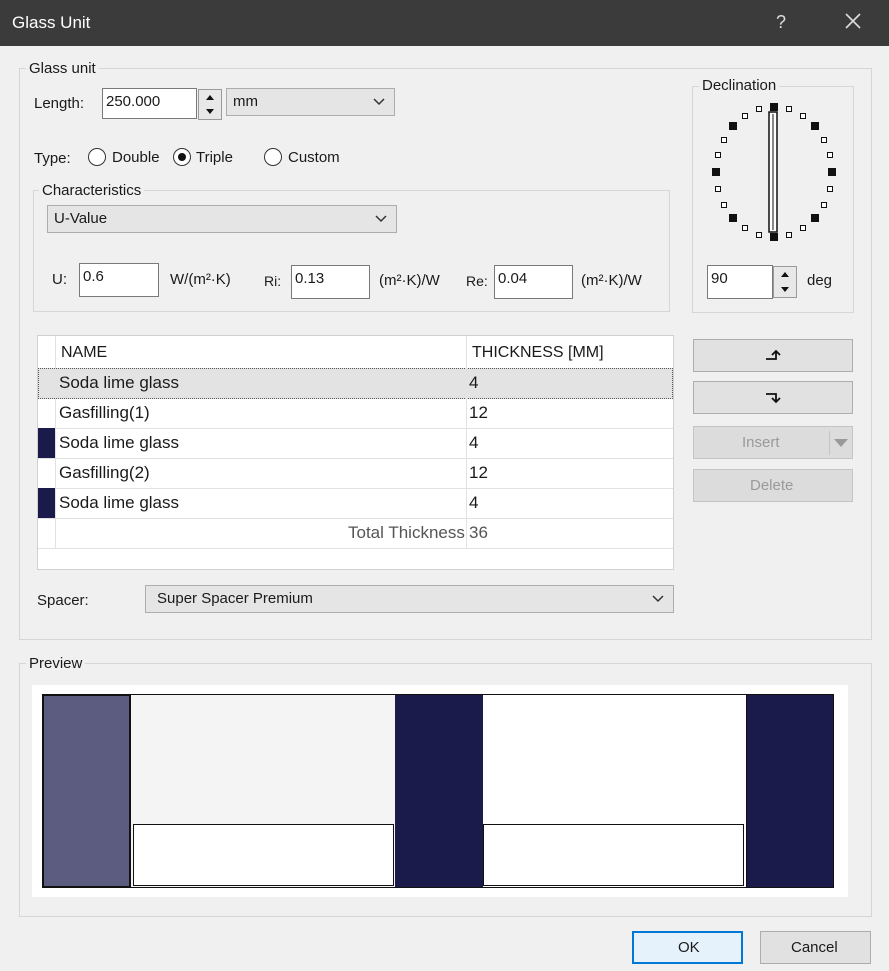  Describe the element at coordinates (611, 280) in the screenshot. I see `re-unit: (m²·K)/W` at that location.